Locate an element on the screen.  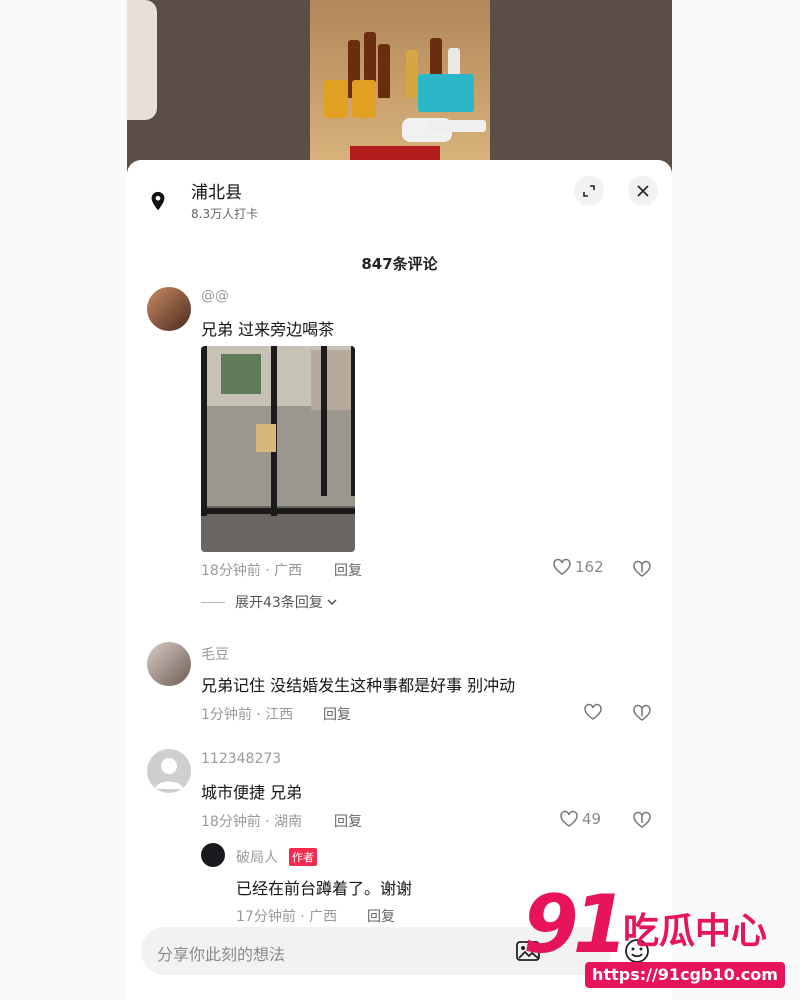
expand-button is located at coordinates (589, 191).